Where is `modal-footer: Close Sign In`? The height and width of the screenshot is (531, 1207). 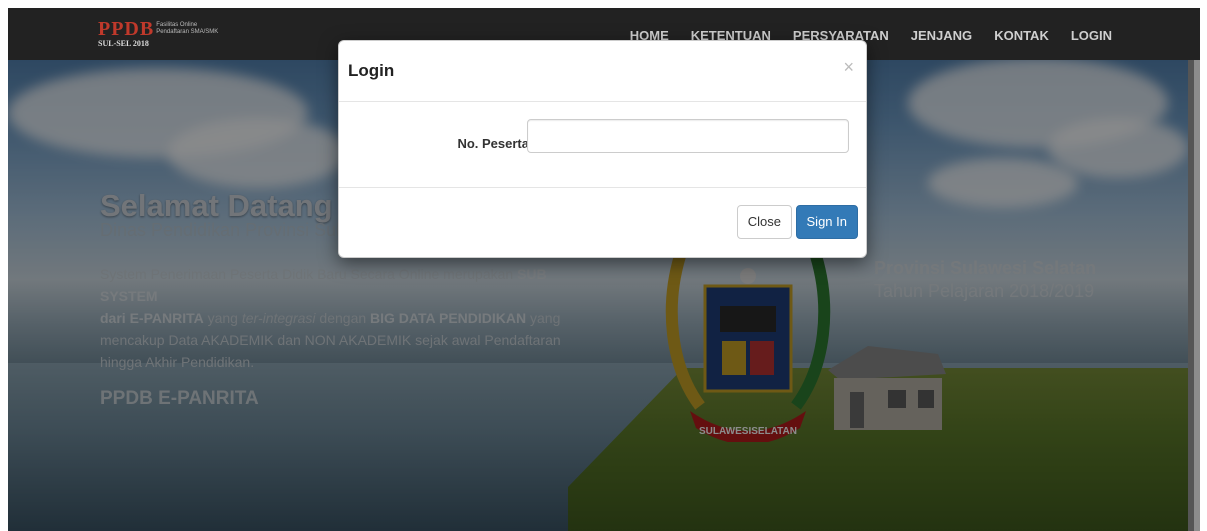 modal-footer: Close Sign In is located at coordinates (602, 223).